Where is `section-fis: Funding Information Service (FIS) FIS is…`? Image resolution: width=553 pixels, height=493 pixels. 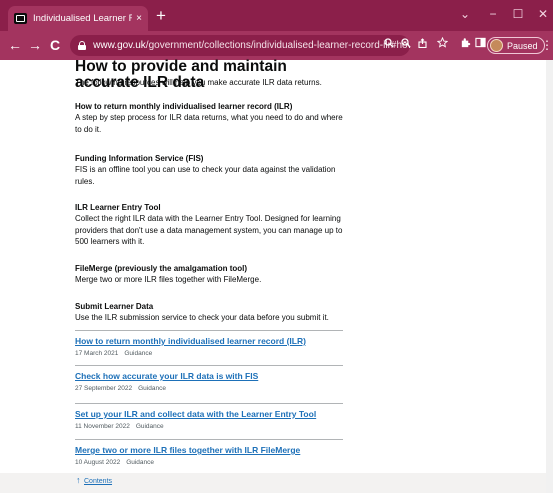 section-fis: Funding Information Service (FIS) FIS is… is located at coordinates (212, 170).